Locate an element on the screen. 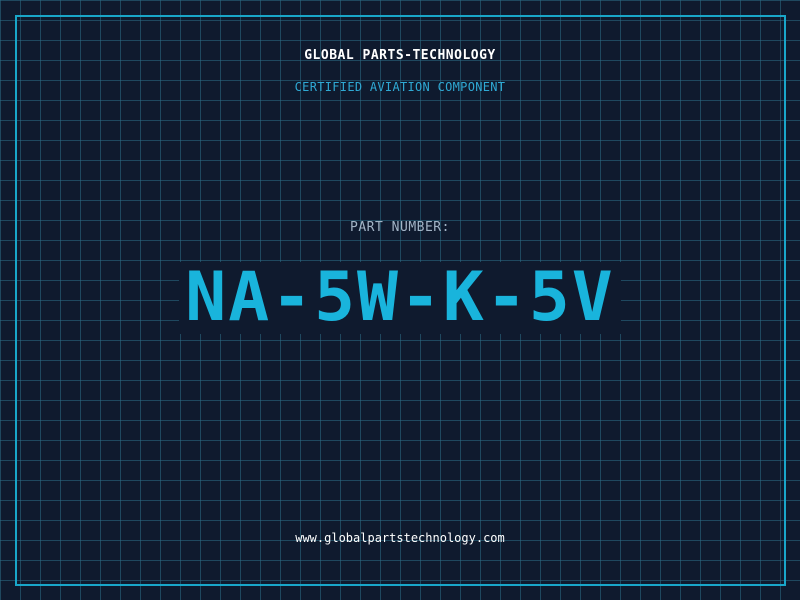 The width and height of the screenshot is (800, 600). company-name: GLOBAL PARTS-TECHNOLOGY is located at coordinates (400, 55).